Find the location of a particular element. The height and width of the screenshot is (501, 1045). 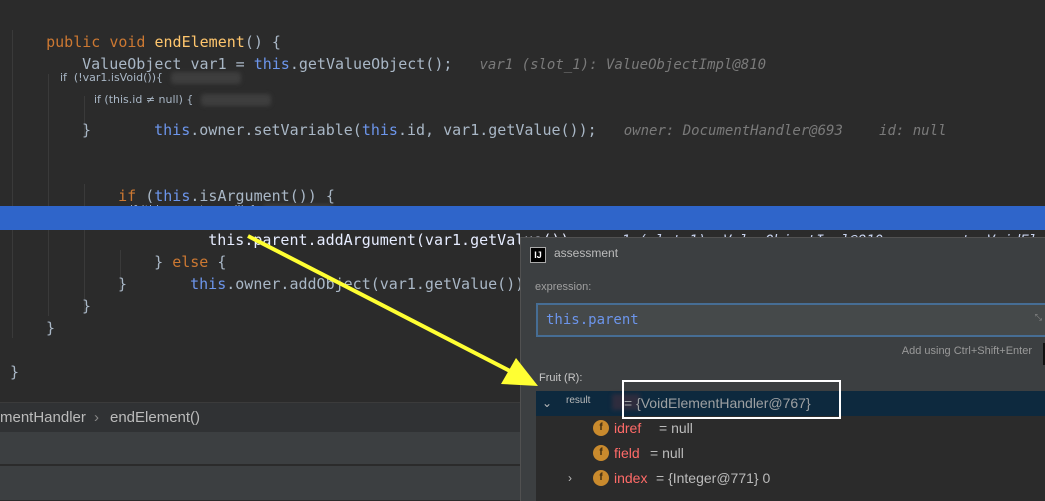

code-line-12: } is located at coordinates (123, 284).